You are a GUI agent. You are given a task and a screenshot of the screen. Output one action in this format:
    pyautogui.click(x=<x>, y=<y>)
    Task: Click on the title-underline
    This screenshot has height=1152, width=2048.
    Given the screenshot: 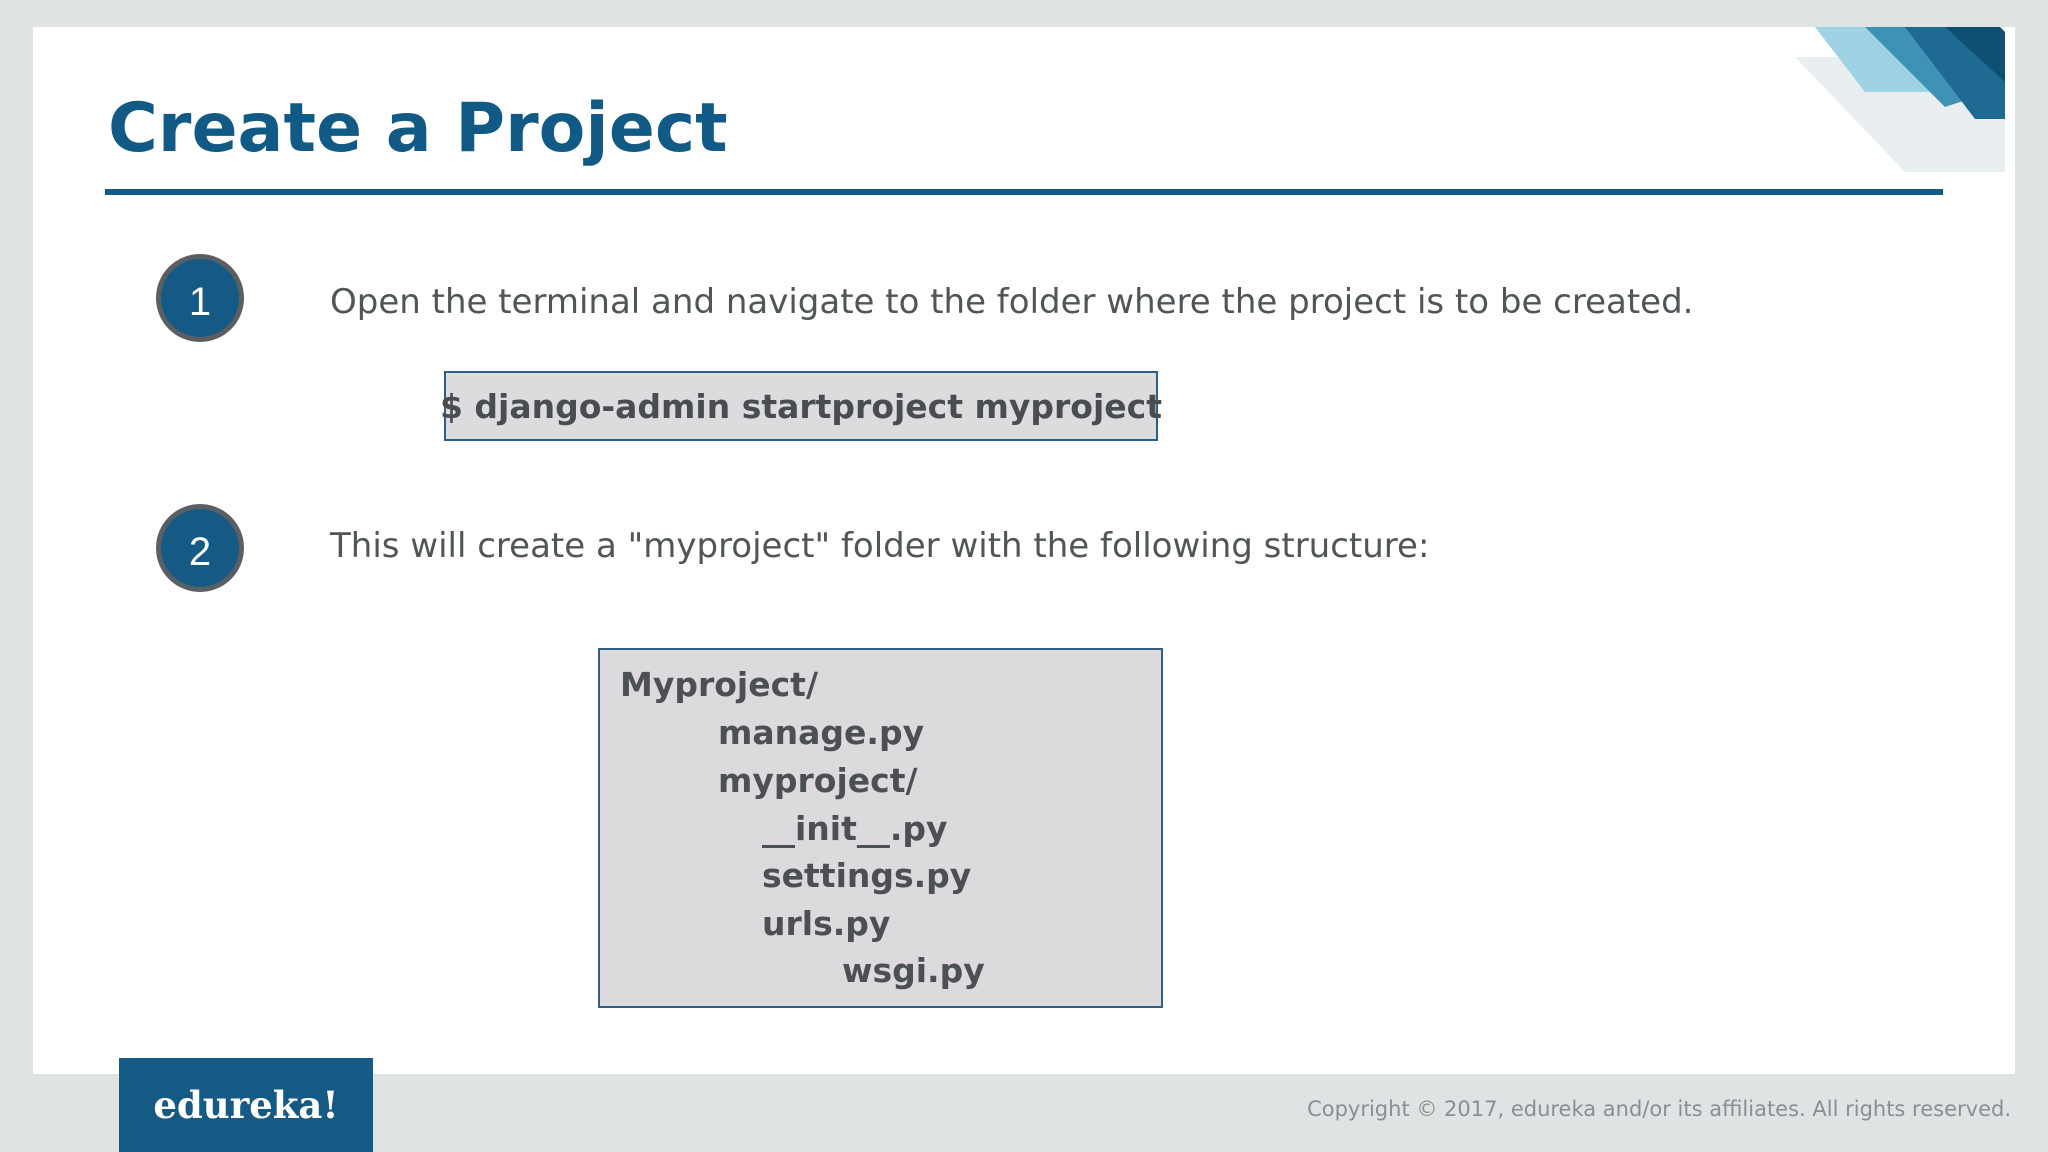 What is the action you would take?
    pyautogui.click(x=1024, y=192)
    